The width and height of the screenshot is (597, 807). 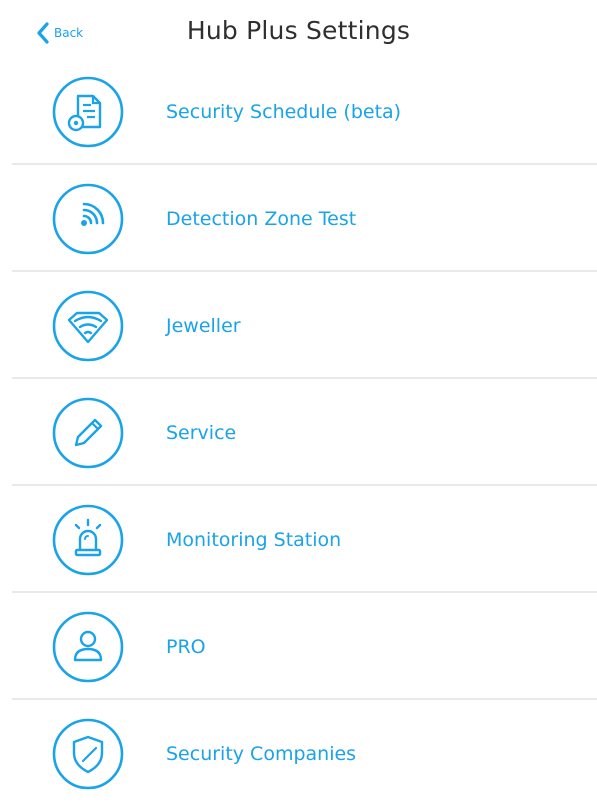 I want to click on settings-item-pro: PRO, so click(x=298, y=646).